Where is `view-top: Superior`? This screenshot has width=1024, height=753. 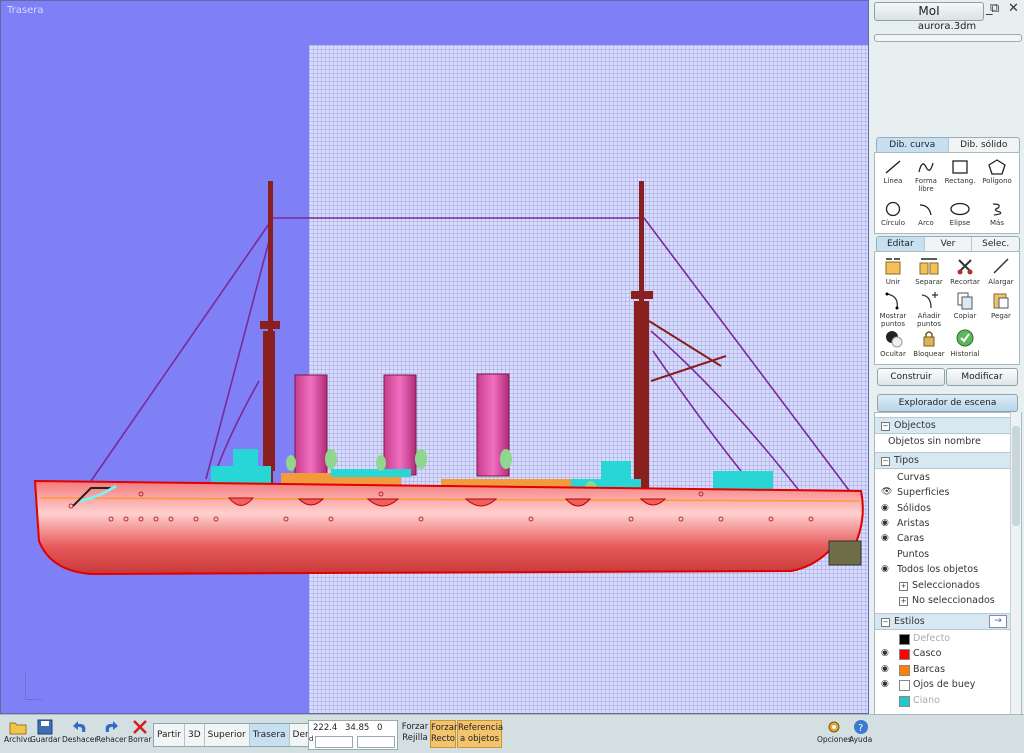
view-top: Superior is located at coordinates (227, 735).